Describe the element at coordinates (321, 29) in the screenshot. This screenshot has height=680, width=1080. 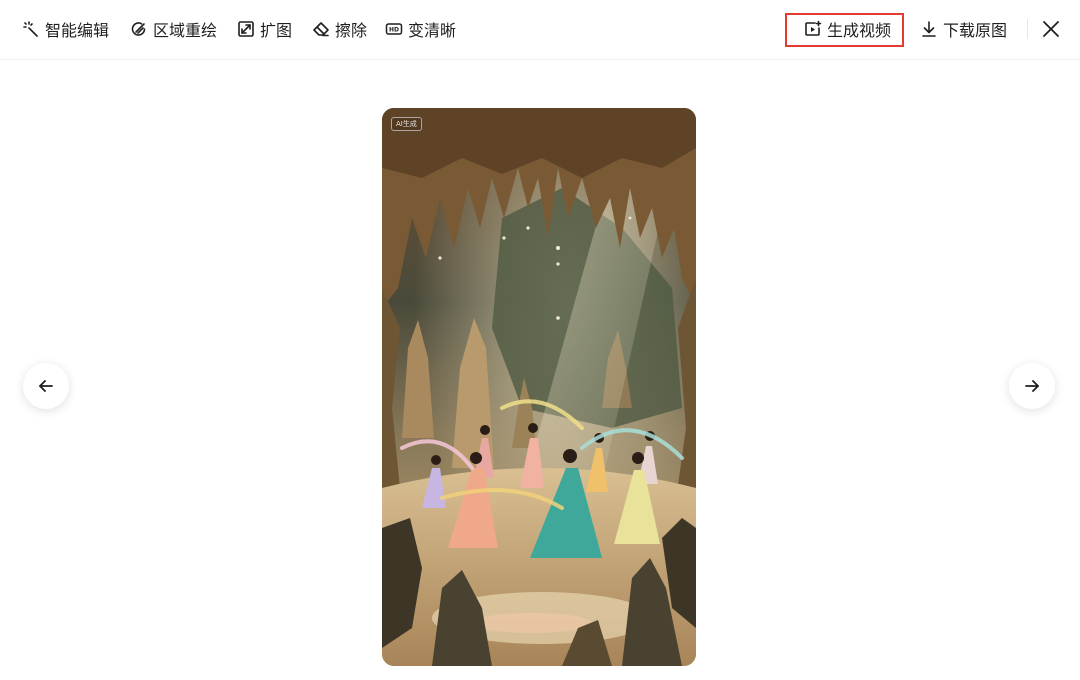
I see `eraser-icon` at that location.